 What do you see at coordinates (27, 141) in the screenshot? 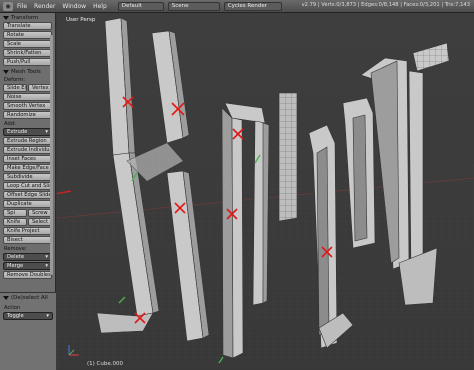
I see `extrude-region-button: Extrude Region` at bounding box center [27, 141].